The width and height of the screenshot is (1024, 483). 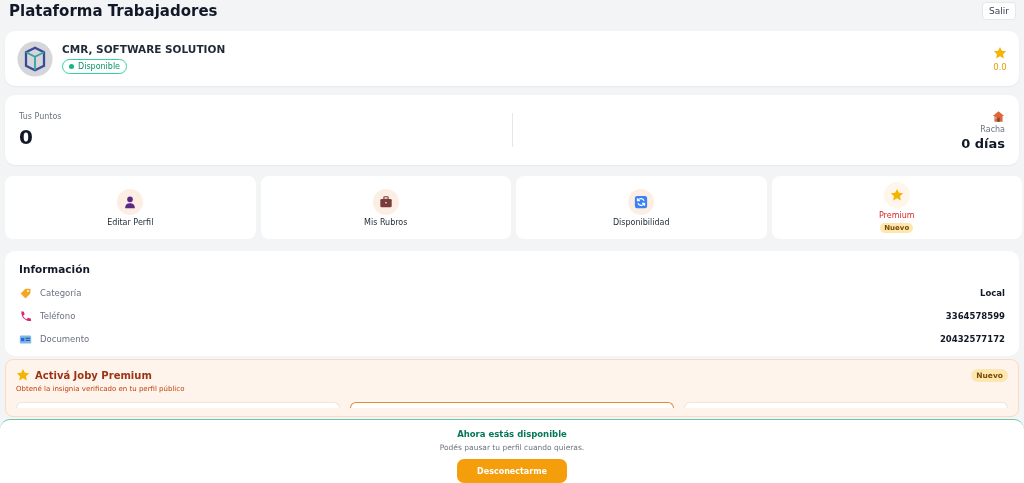 I want to click on field-value: 3364578599, so click(x=975, y=316).